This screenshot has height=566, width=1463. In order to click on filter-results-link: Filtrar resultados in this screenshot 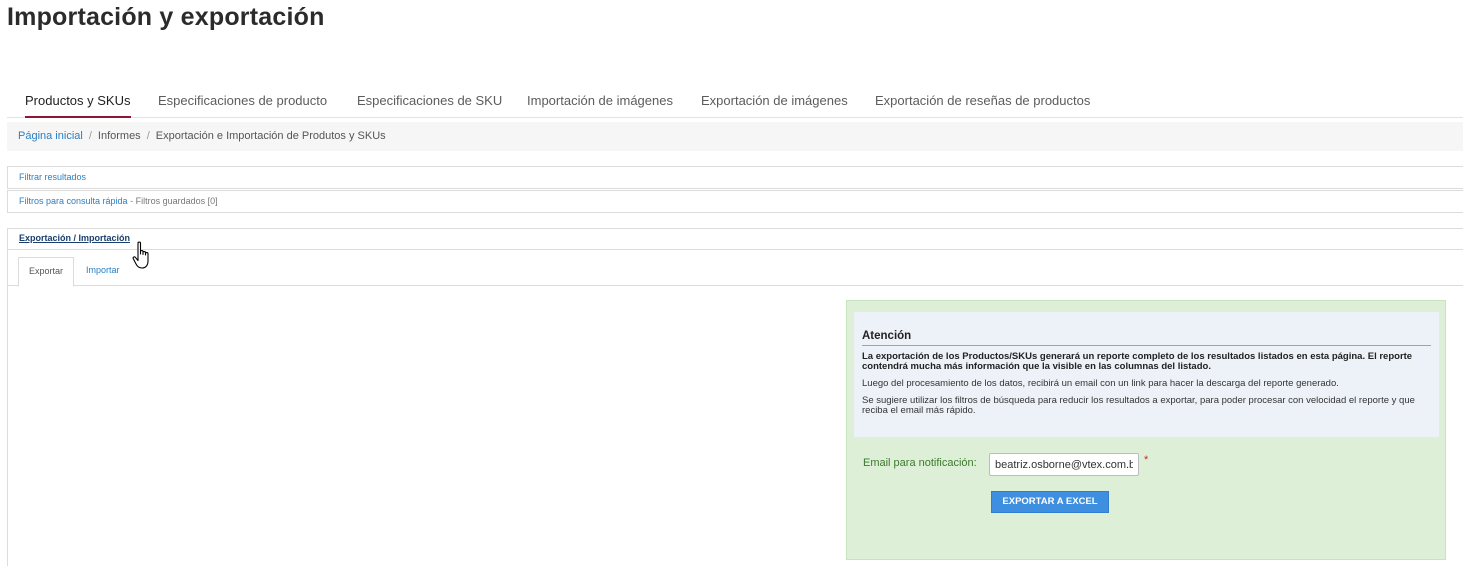, I will do `click(52, 177)`.